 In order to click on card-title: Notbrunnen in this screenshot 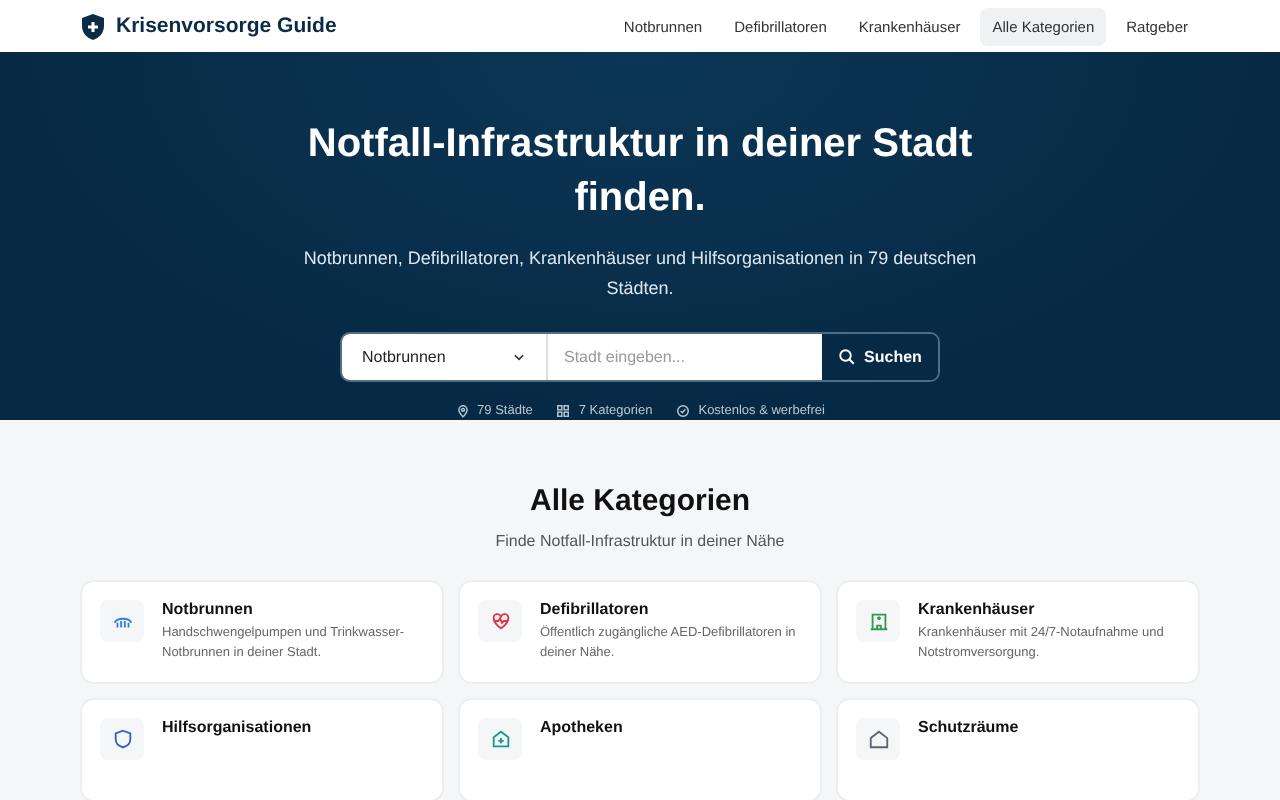, I will do `click(208, 609)`.